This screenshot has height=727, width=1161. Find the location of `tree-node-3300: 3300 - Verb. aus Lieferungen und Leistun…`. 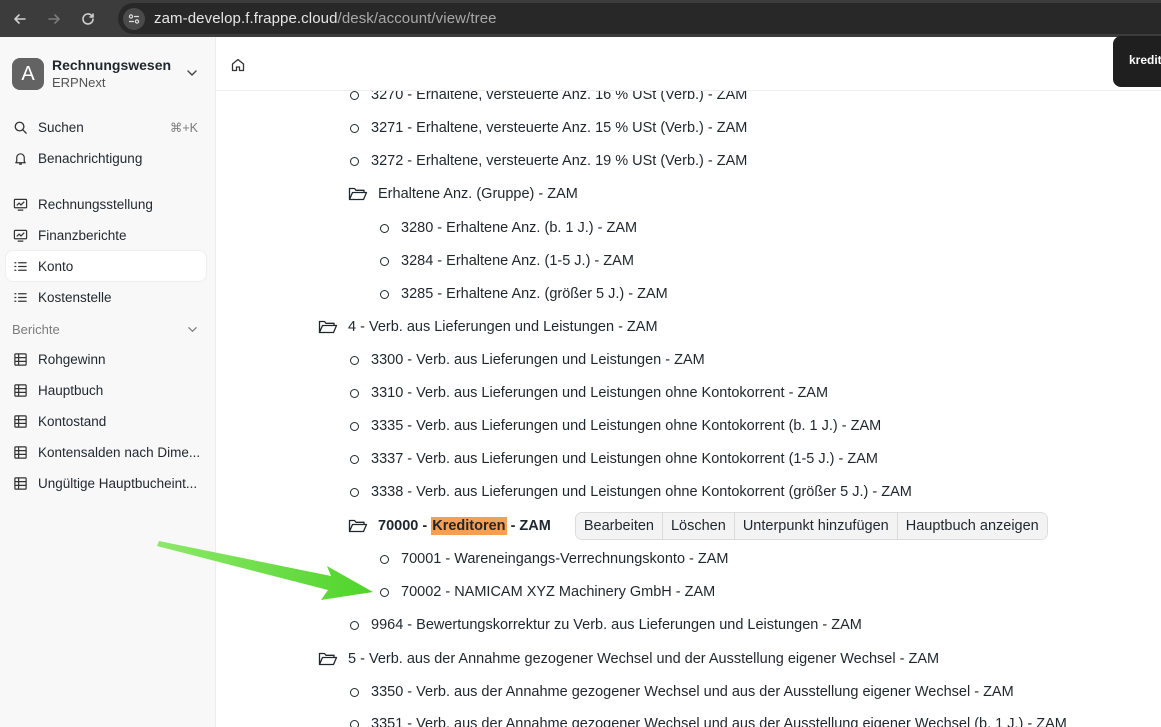

tree-node-3300: 3300 - Verb. aus Lieferungen und Leistun… is located at coordinates (527, 360).